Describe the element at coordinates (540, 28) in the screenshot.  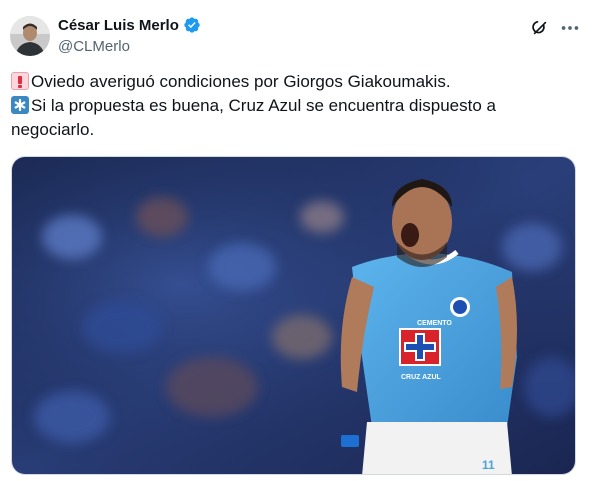
I see `grok-icon` at that location.